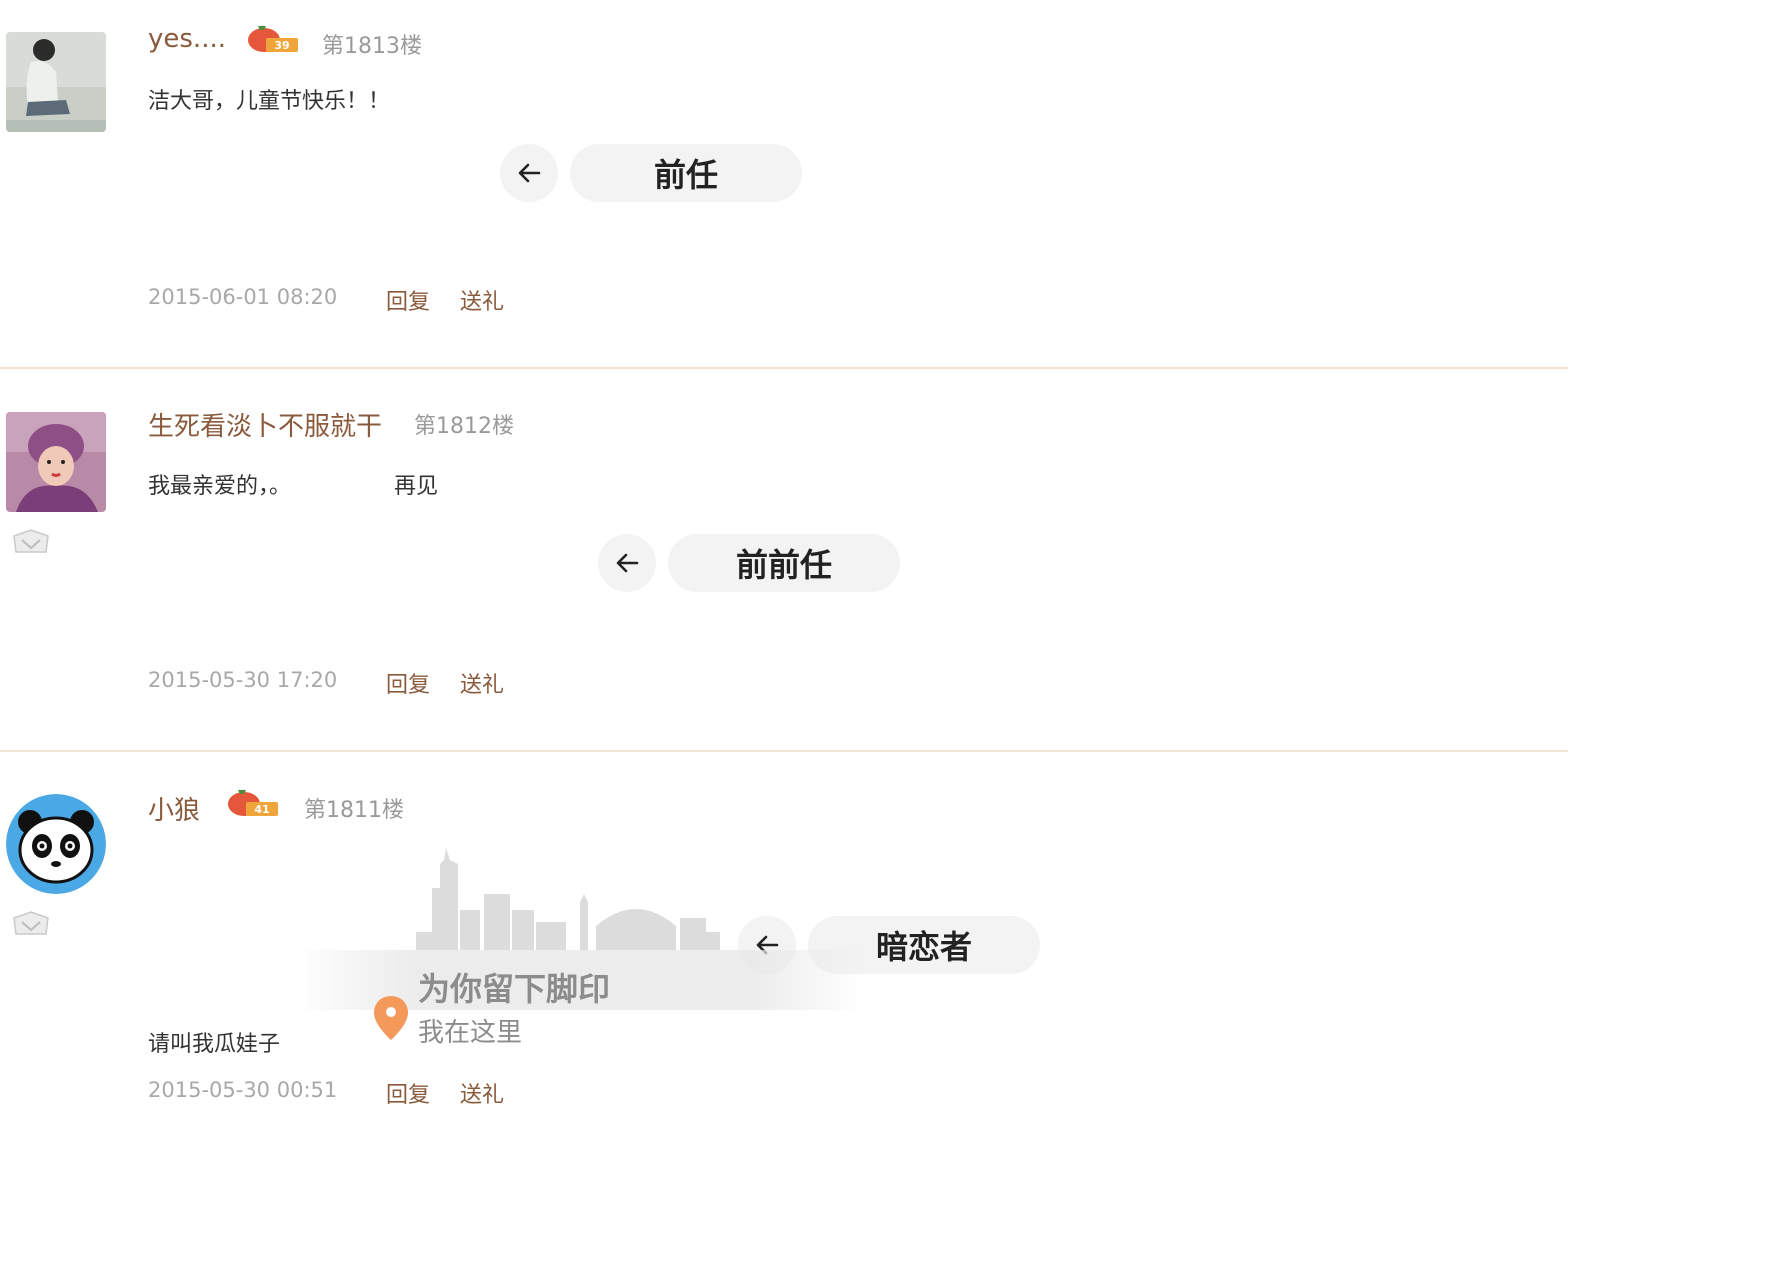 The width and height of the screenshot is (1781, 1280). What do you see at coordinates (416, 486) in the screenshot?
I see `comment-text-extra: 再见` at bounding box center [416, 486].